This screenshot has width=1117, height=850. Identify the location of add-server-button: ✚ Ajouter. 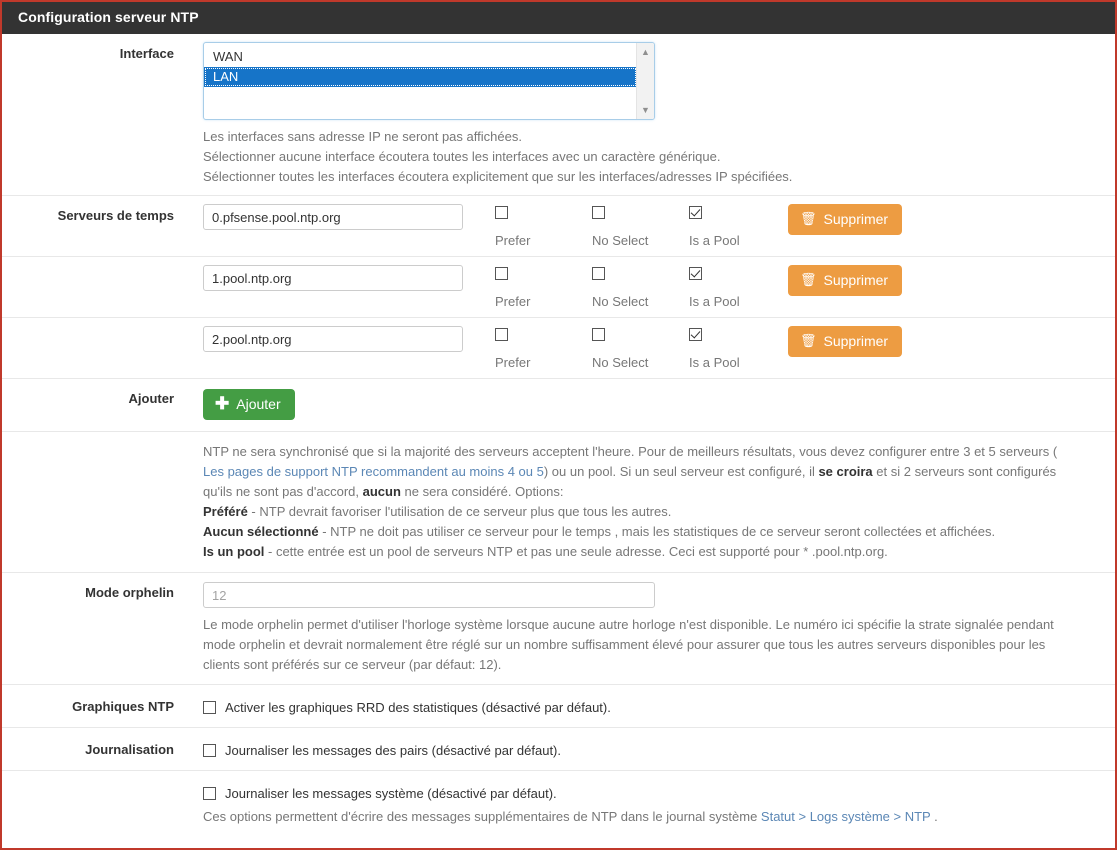
(249, 404).